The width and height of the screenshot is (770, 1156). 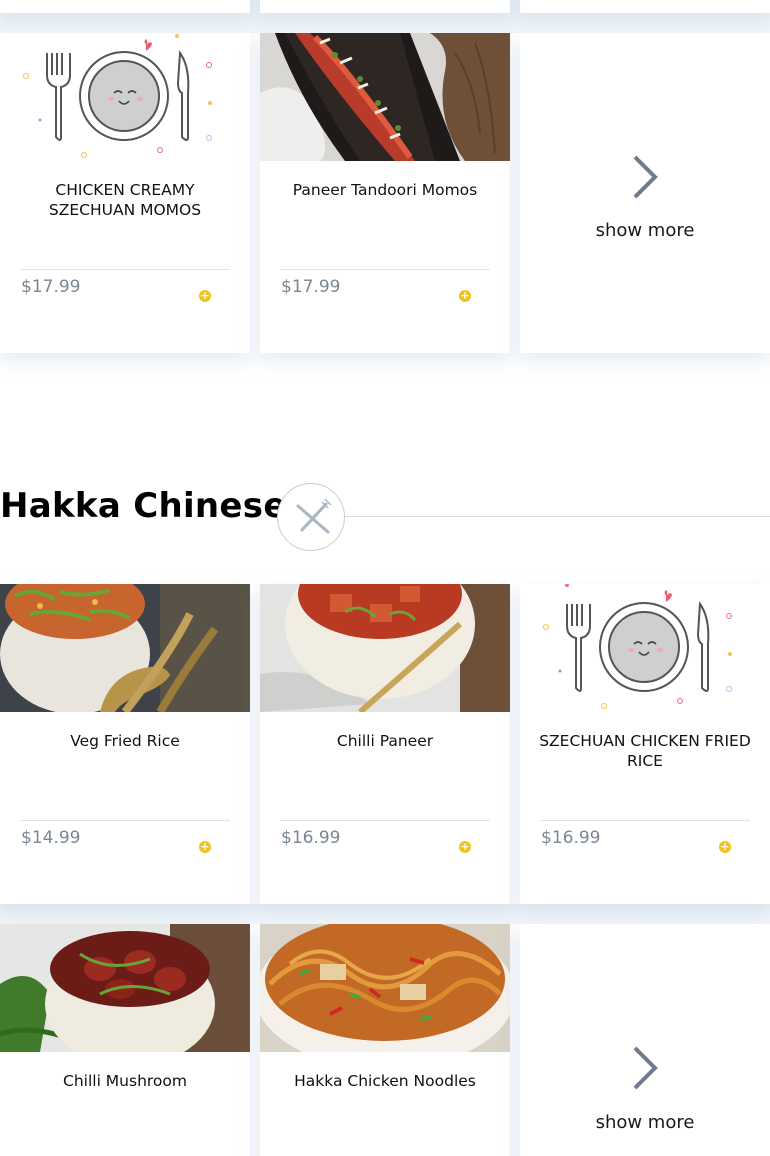 What do you see at coordinates (51, 838) in the screenshot?
I see `menu-item-price: $14.99` at bounding box center [51, 838].